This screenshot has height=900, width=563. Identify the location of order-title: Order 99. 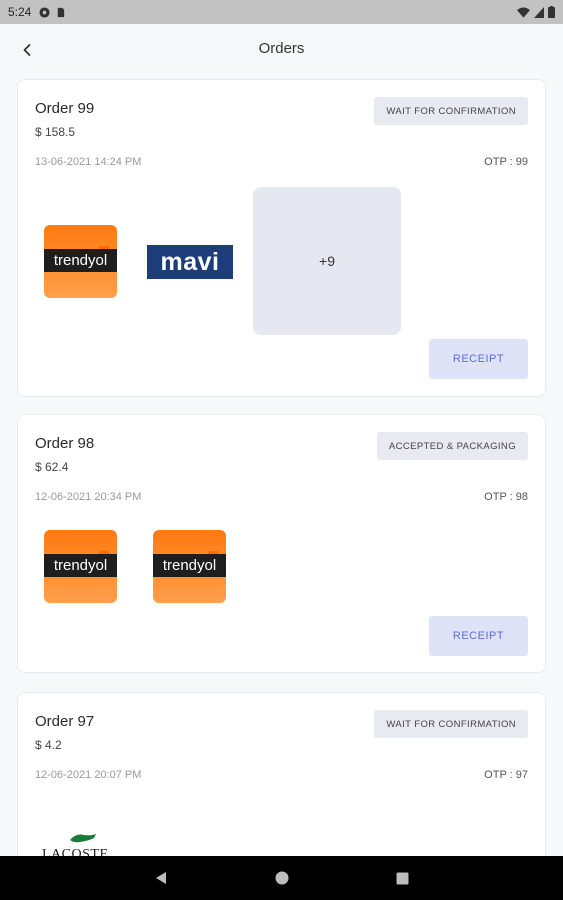
(65, 108).